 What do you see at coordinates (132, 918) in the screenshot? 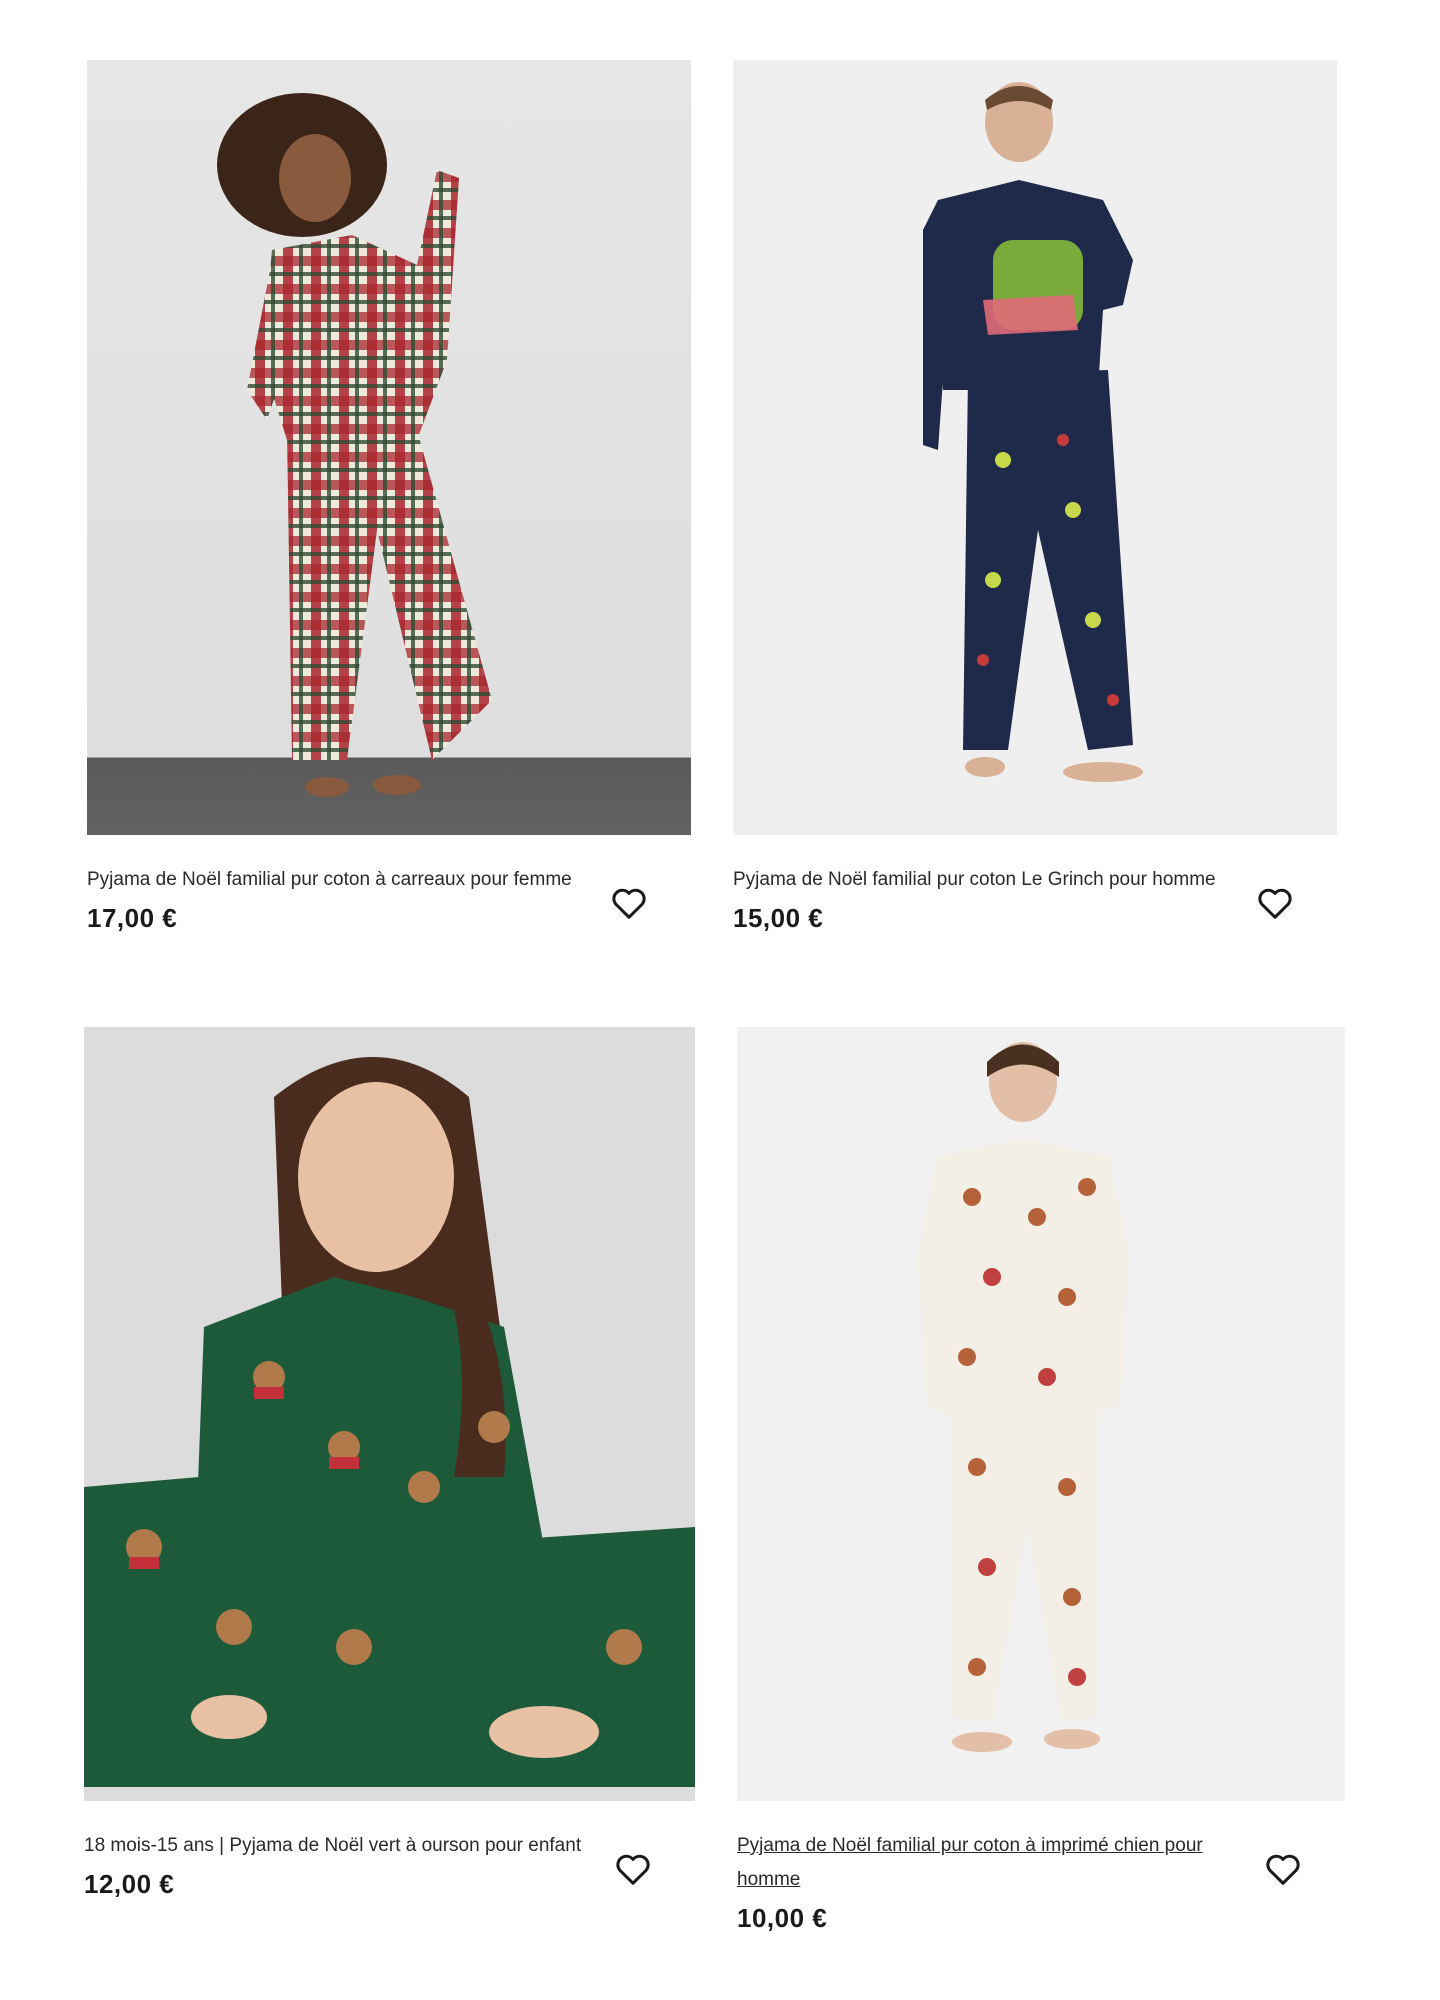
I see `product-price: 17,00 €` at bounding box center [132, 918].